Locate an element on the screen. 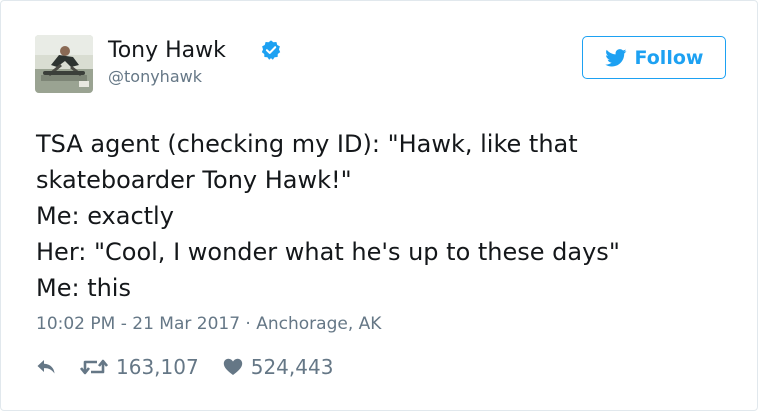  follow-button: Follow is located at coordinates (654, 57).